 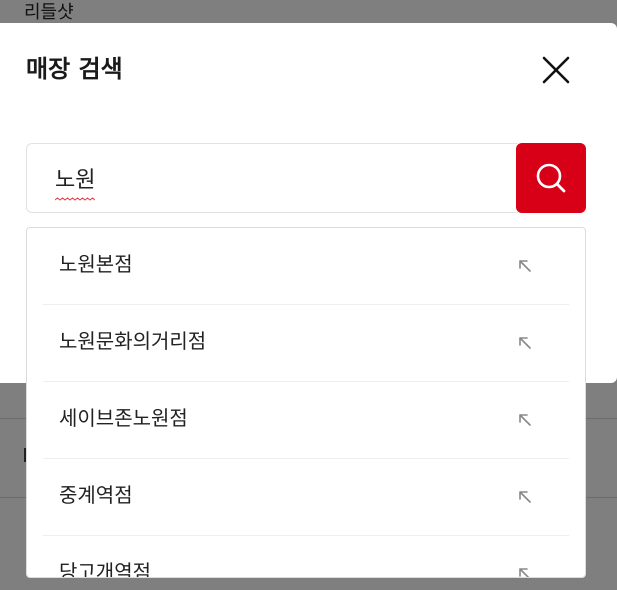 I want to click on close-icon, so click(x=556, y=70).